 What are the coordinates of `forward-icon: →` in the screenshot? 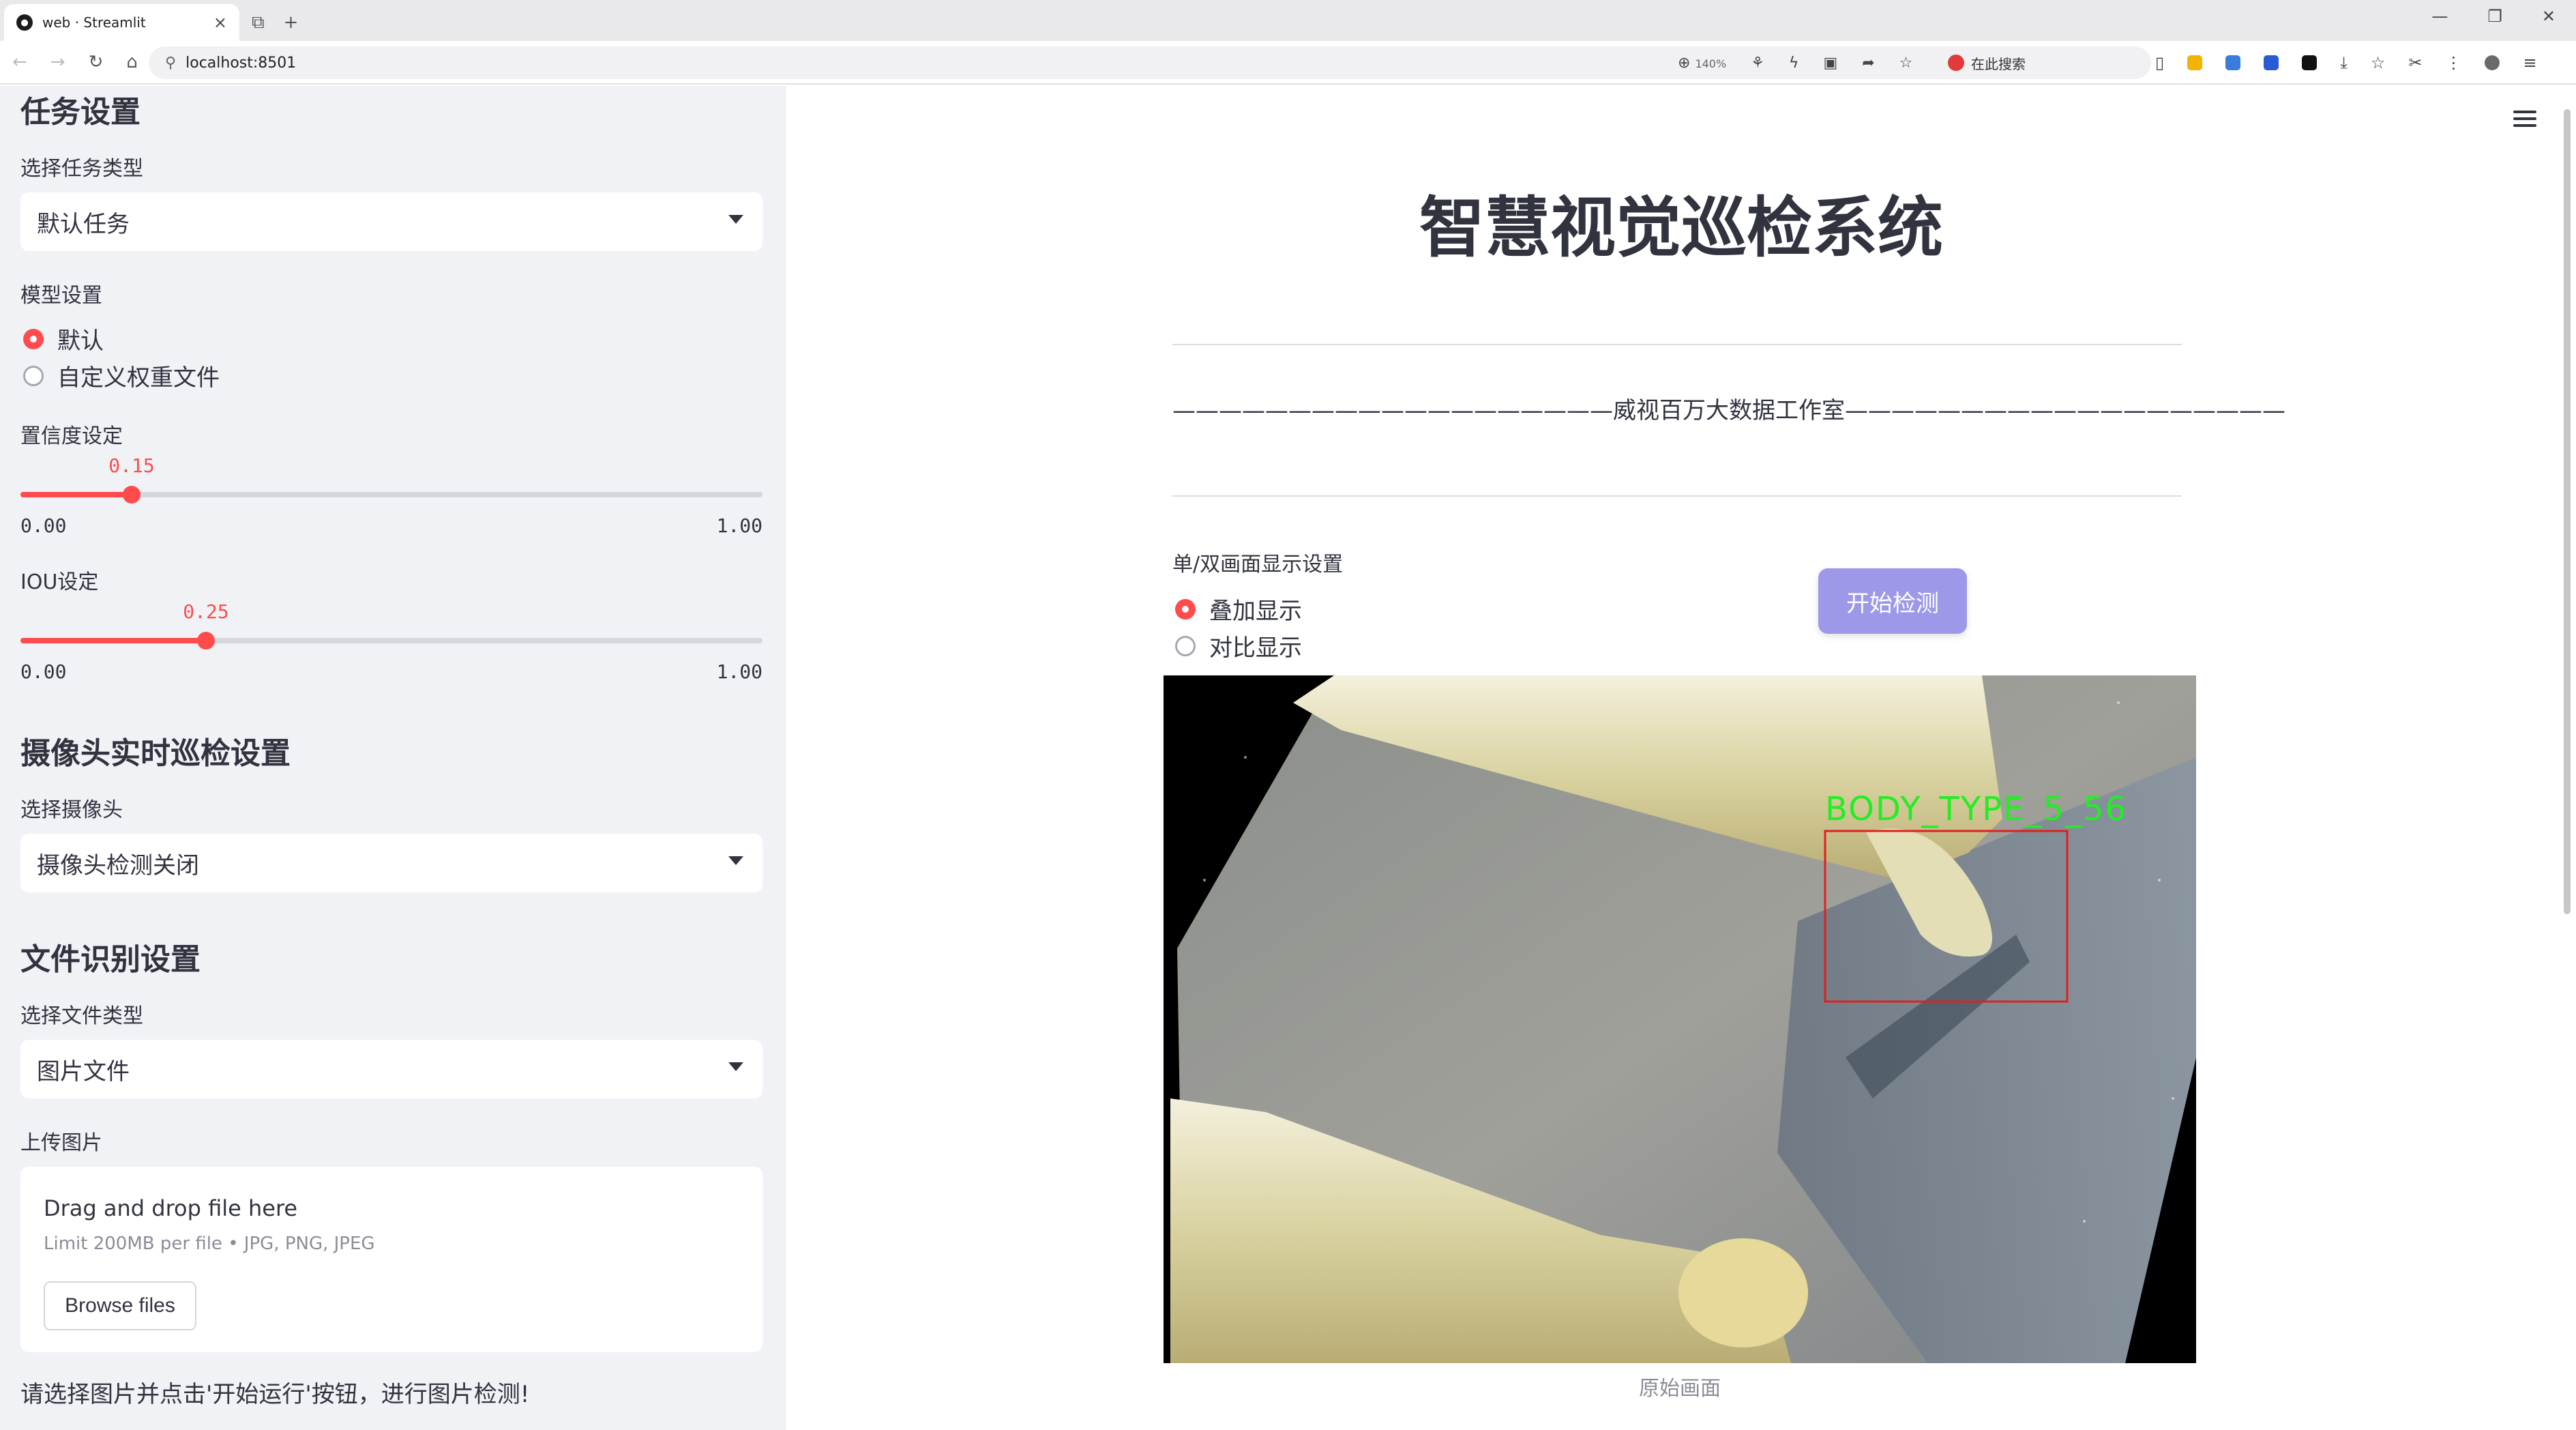 It's located at (57, 62).